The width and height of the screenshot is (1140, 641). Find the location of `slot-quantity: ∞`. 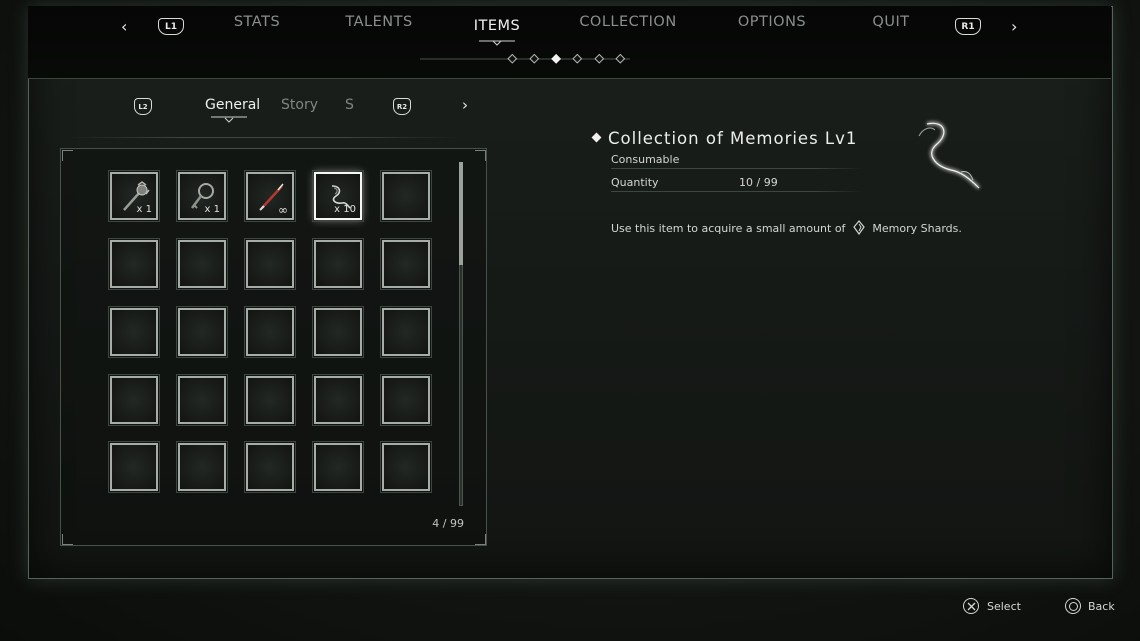

slot-quantity: ∞ is located at coordinates (283, 210).